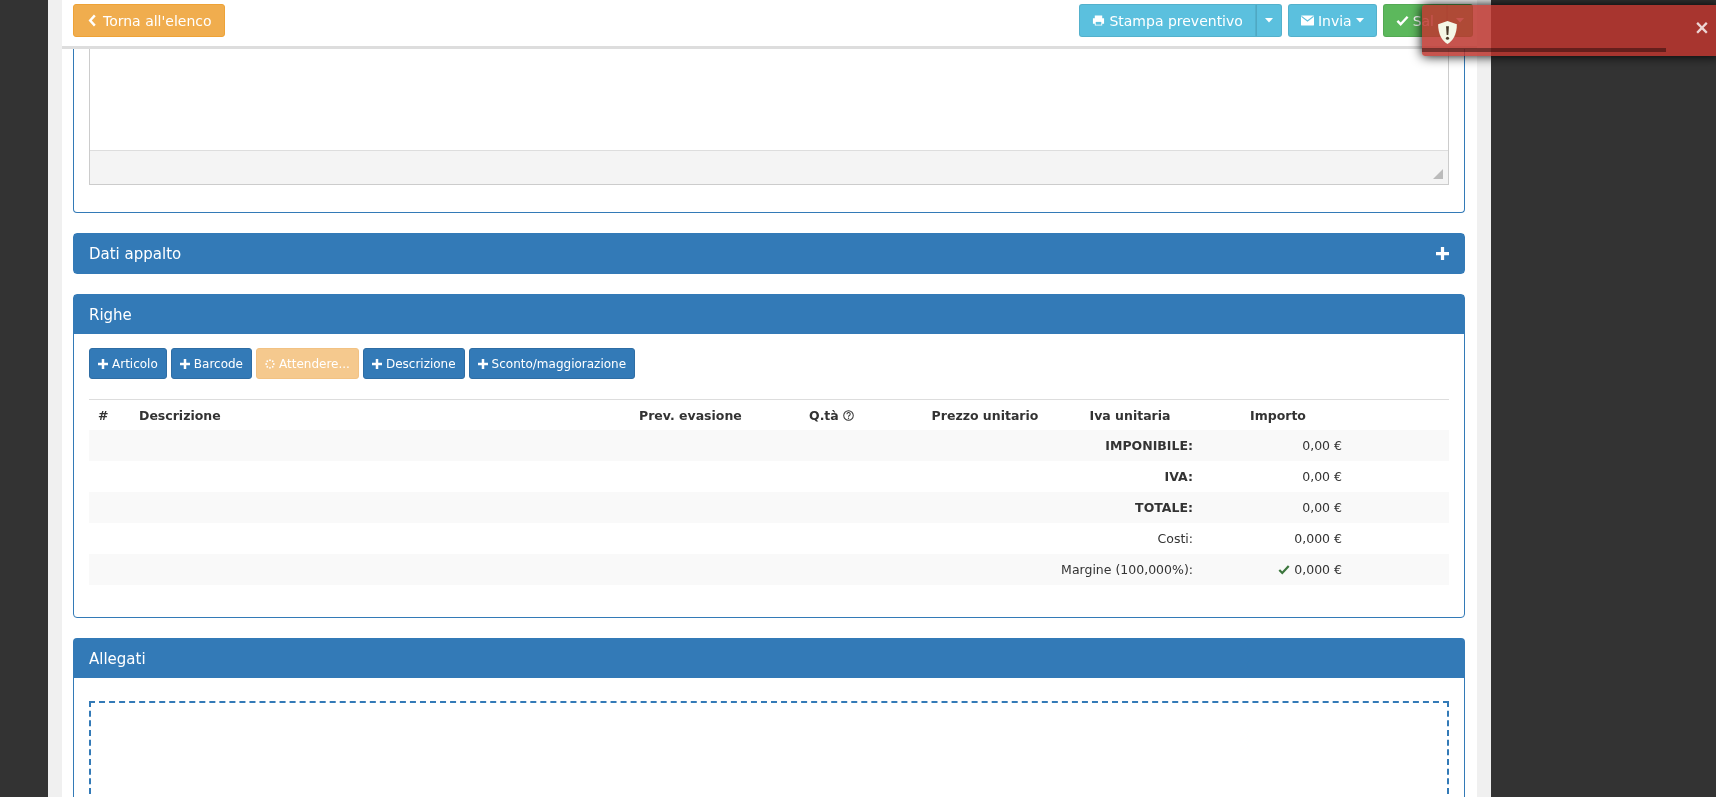 The height and width of the screenshot is (797, 1716). I want to click on total-label: IVA:, so click(1178, 476).